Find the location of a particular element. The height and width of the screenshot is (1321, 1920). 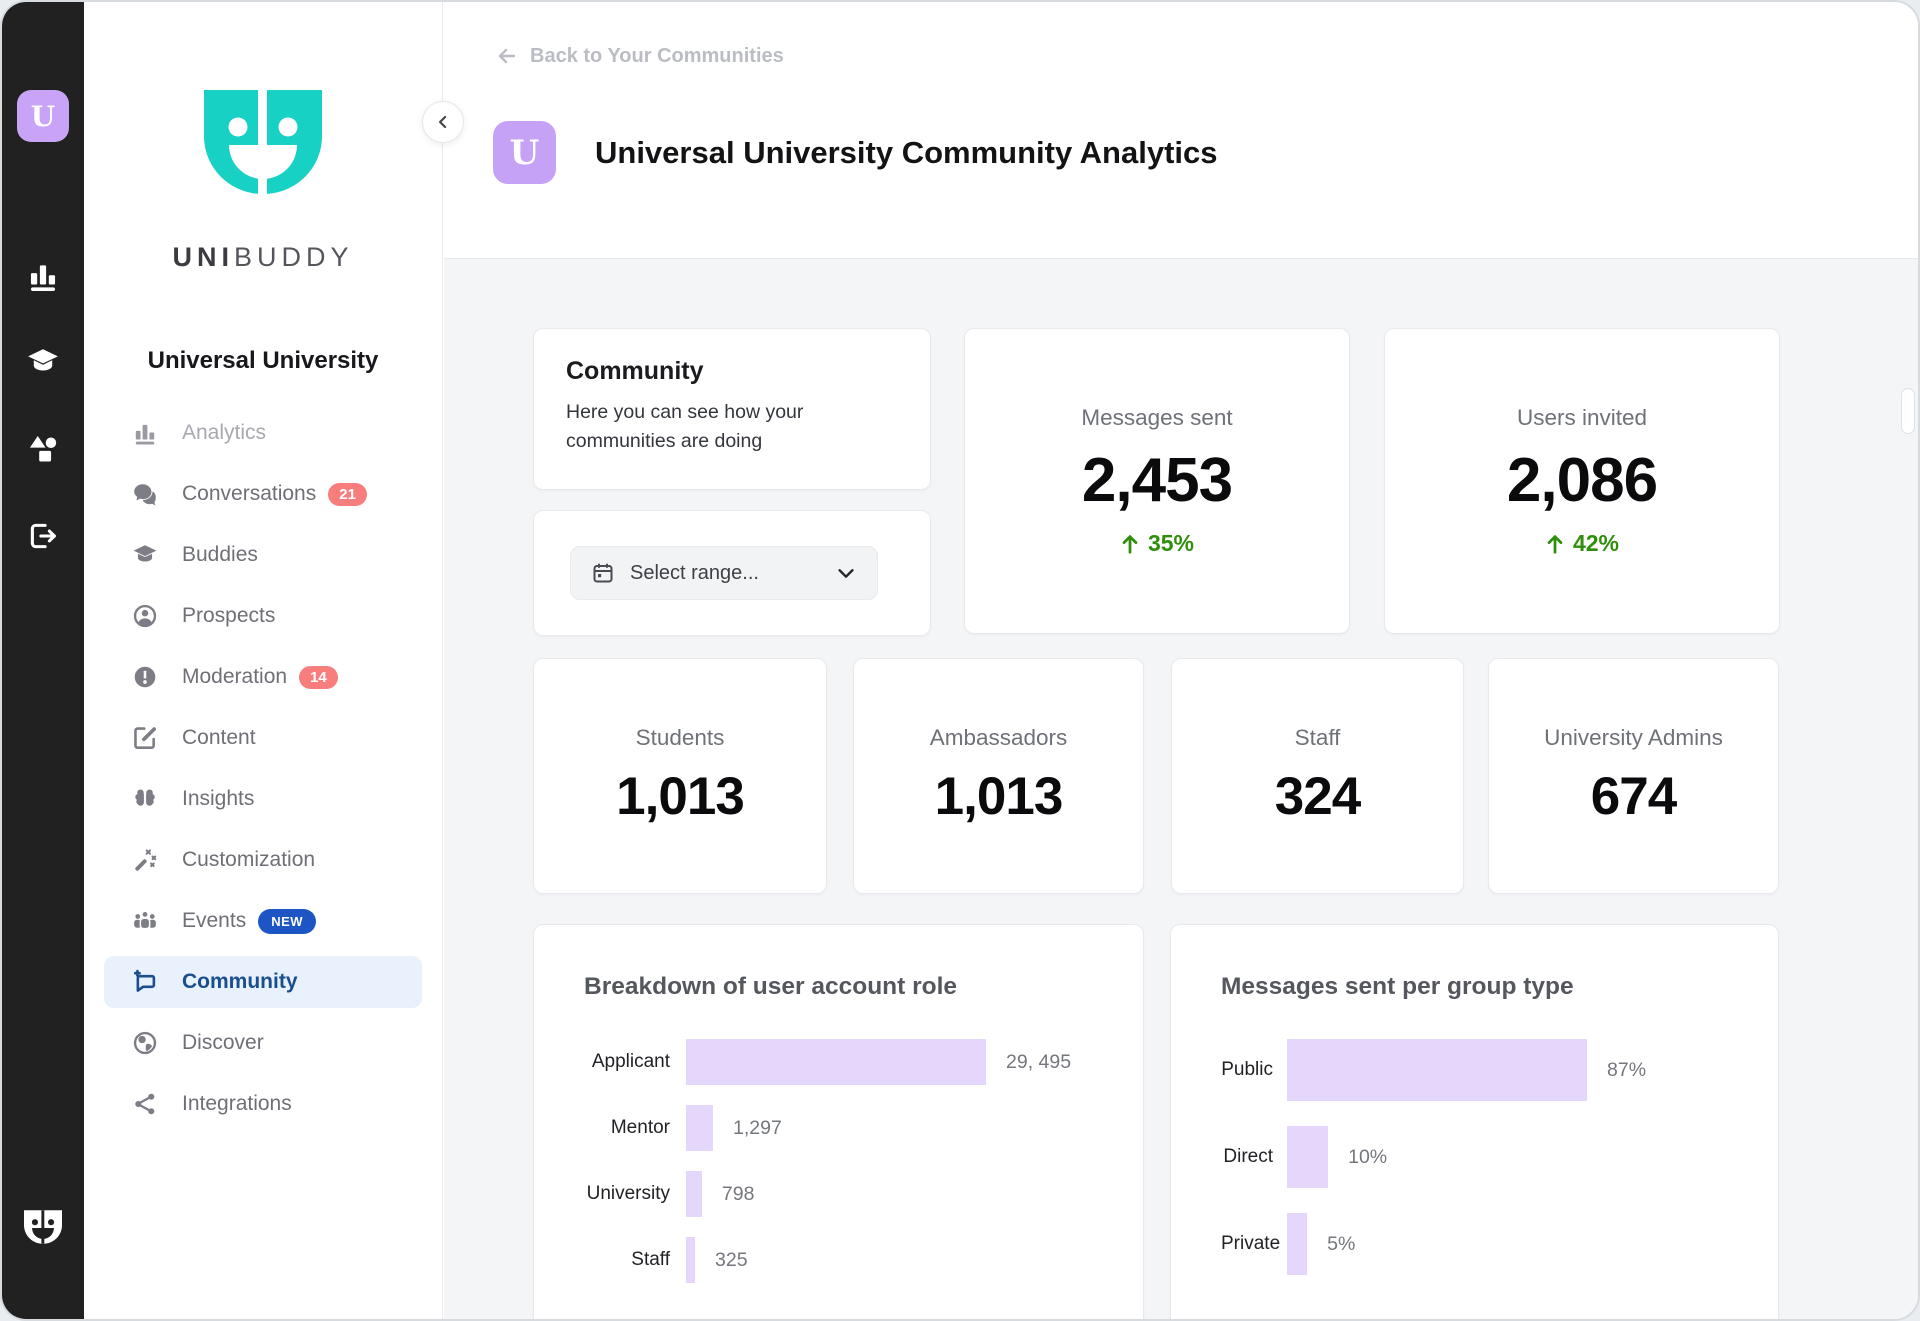

sidebar-item-discover: Discover is located at coordinates (263, 1043).